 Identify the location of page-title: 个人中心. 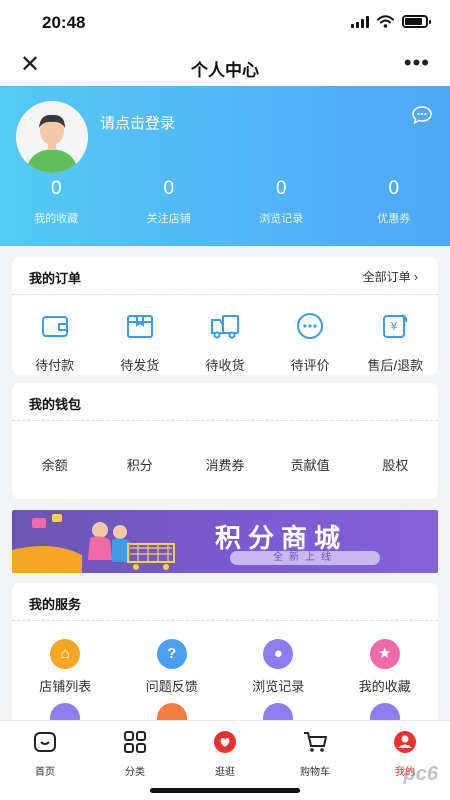
(225, 70).